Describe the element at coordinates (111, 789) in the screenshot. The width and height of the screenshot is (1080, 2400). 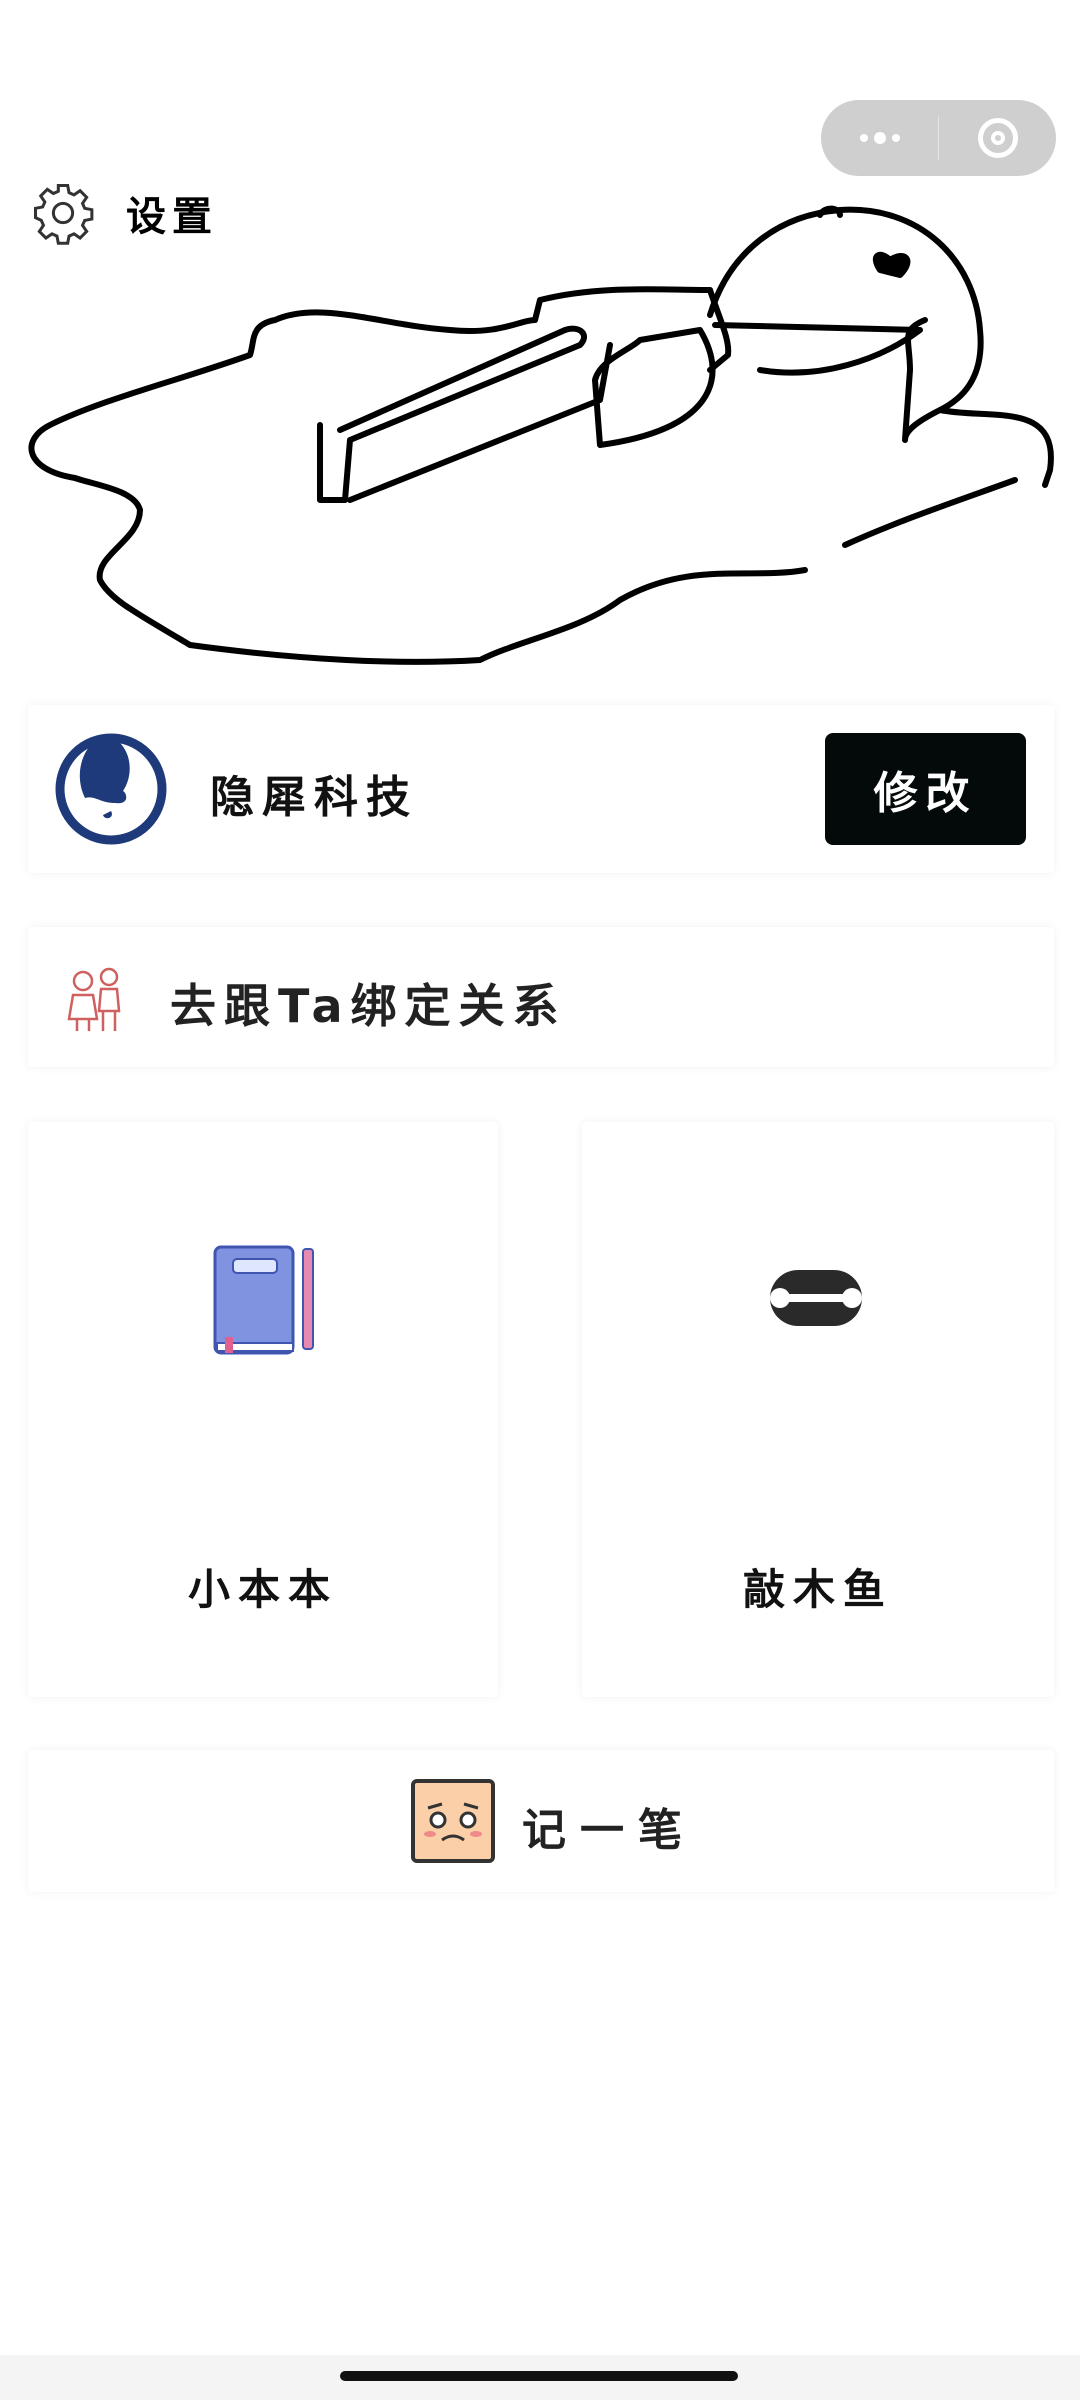
I see `company-logo` at that location.